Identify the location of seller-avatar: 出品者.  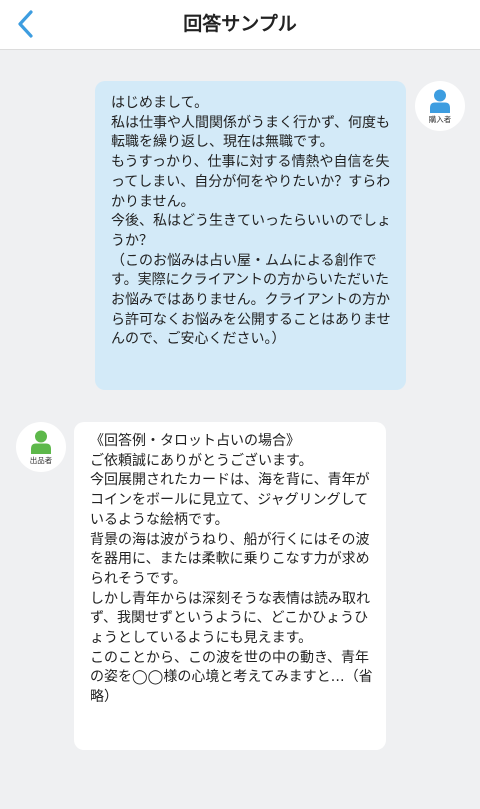
(41, 447).